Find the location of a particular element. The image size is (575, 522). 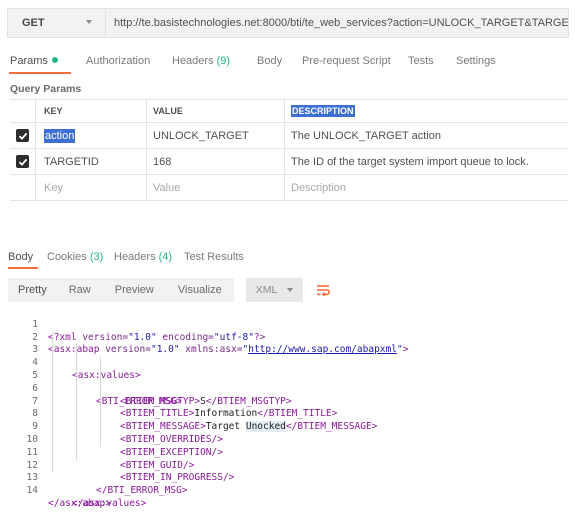

view-raw-button: Raw is located at coordinates (80, 290).